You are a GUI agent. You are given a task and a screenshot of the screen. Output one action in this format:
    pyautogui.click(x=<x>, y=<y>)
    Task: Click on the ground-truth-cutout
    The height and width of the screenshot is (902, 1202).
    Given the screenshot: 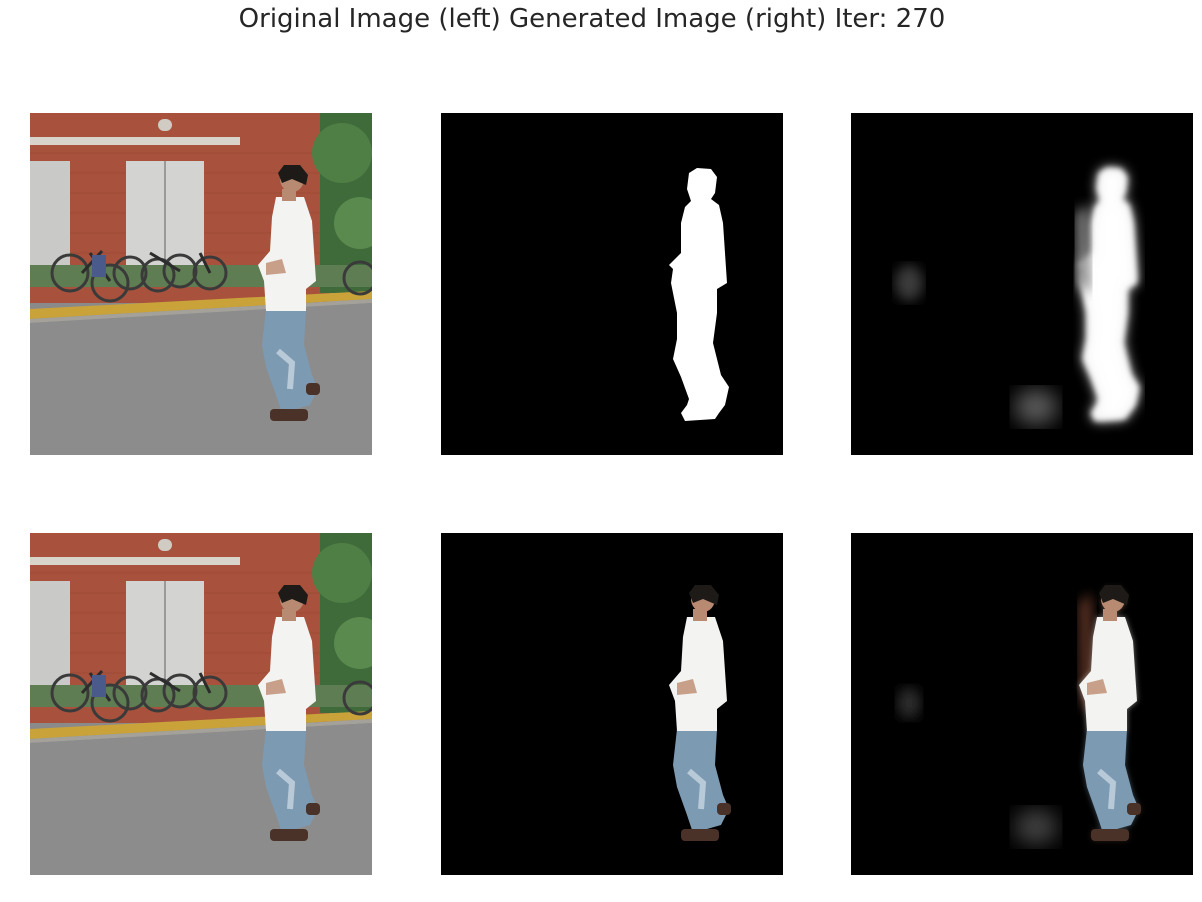 What is the action you would take?
    pyautogui.click(x=612, y=704)
    